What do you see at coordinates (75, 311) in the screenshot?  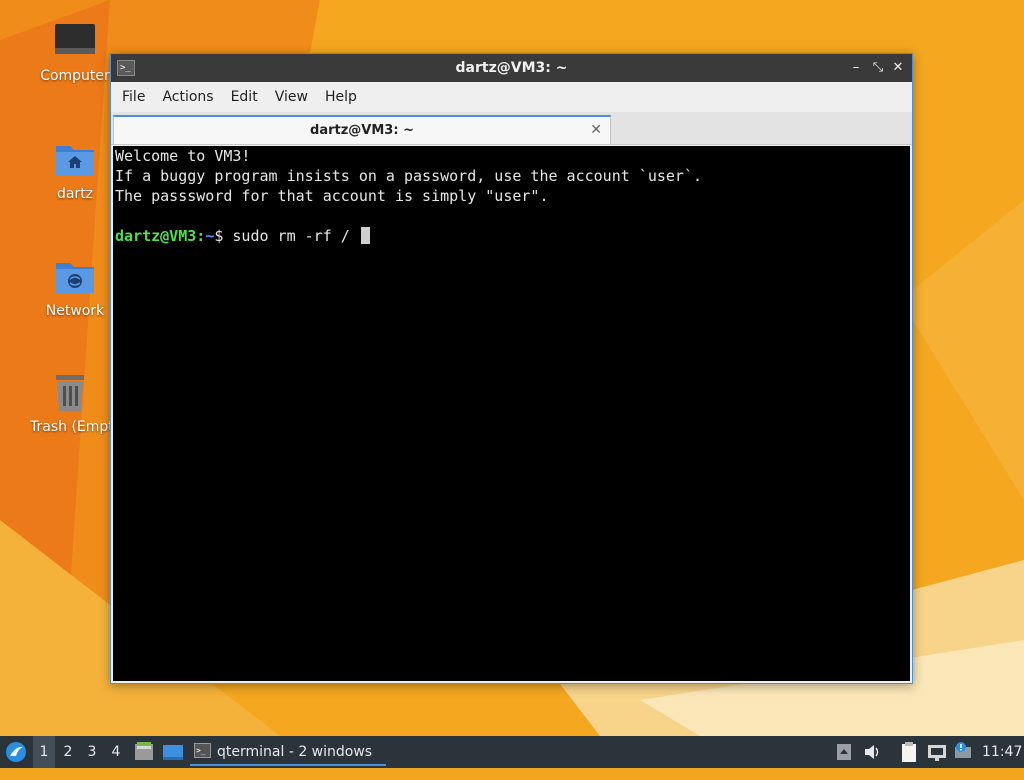 I see `desktop-icon-label: Network` at bounding box center [75, 311].